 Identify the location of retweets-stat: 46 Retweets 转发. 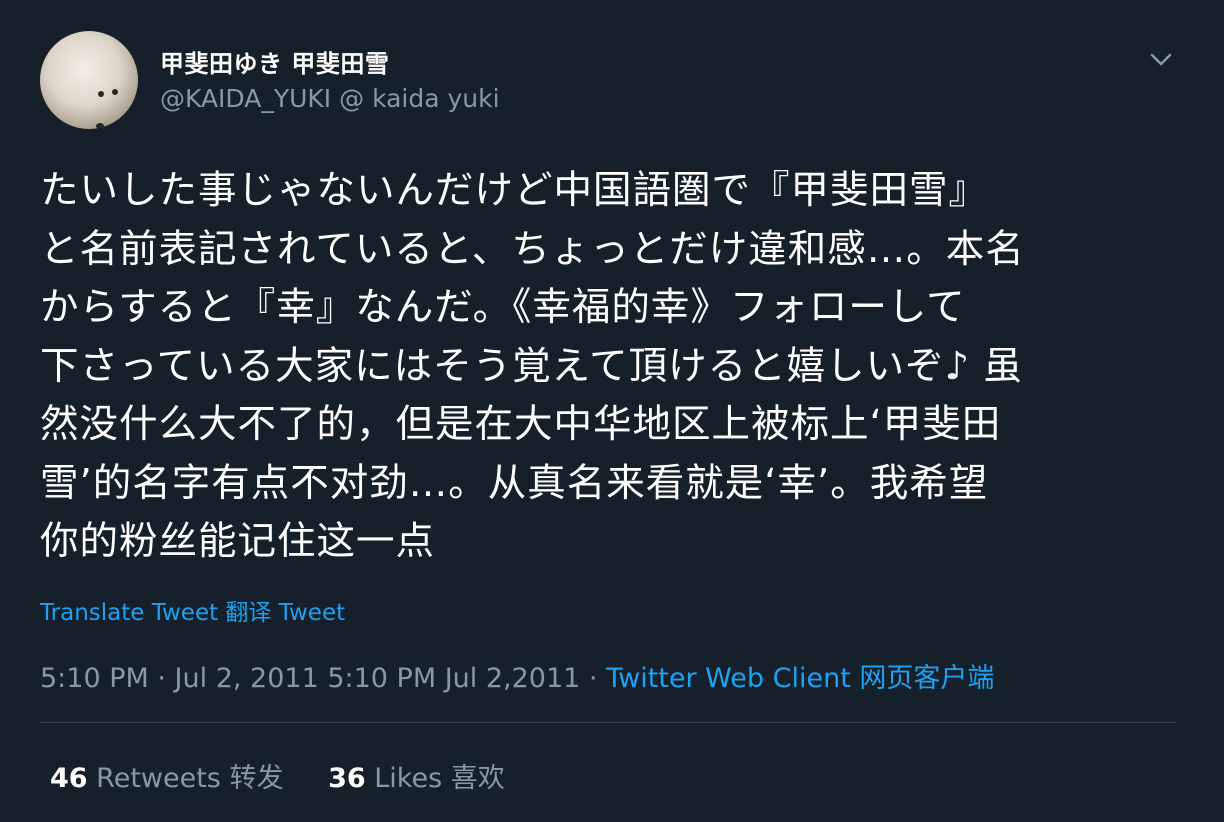
(171, 778).